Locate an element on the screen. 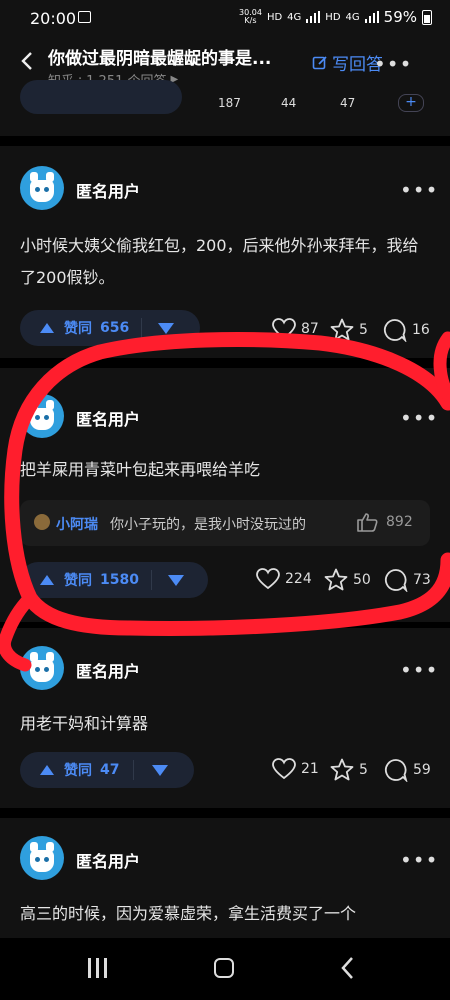 Image resolution: width=450 pixels, height=1000 pixels. thumb-up-icon is located at coordinates (367, 522).